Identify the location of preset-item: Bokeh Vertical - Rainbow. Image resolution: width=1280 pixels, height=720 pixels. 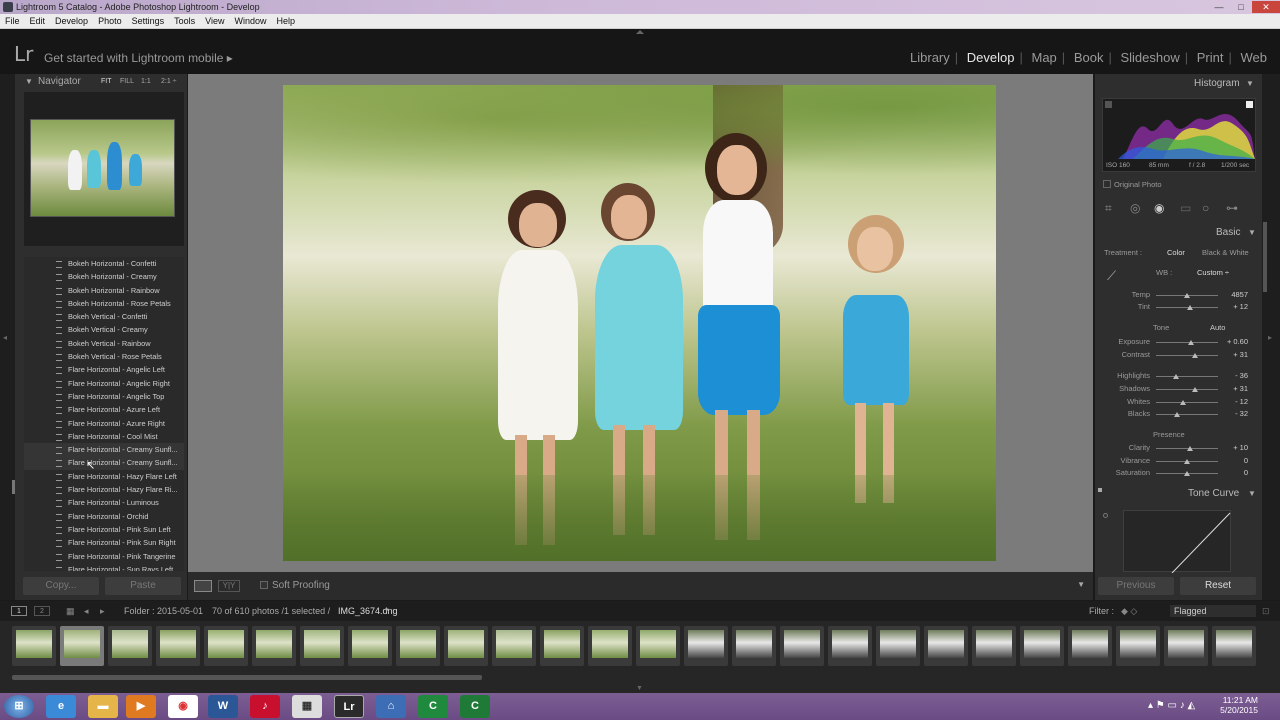
(104, 343).